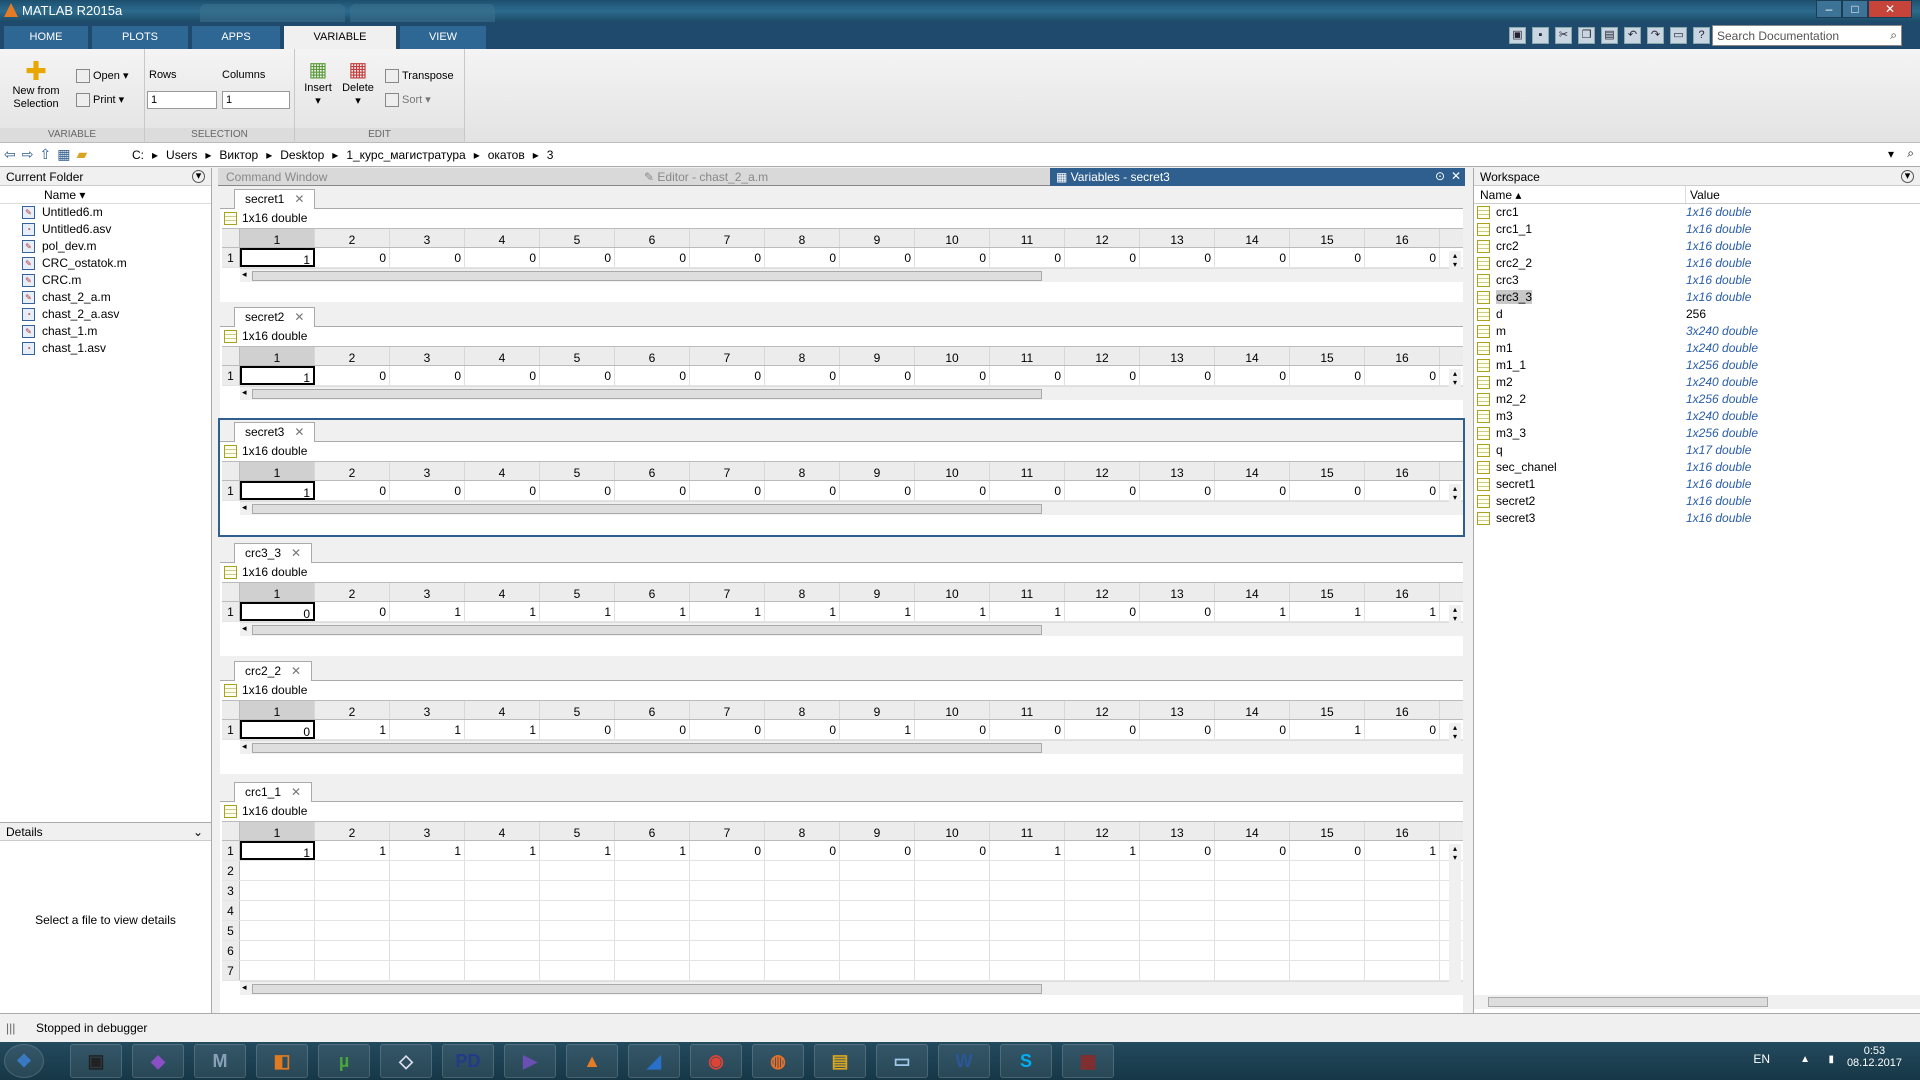 The height and width of the screenshot is (1080, 1920). I want to click on file-item: ◔ chast_2_a.asv, so click(105, 314).